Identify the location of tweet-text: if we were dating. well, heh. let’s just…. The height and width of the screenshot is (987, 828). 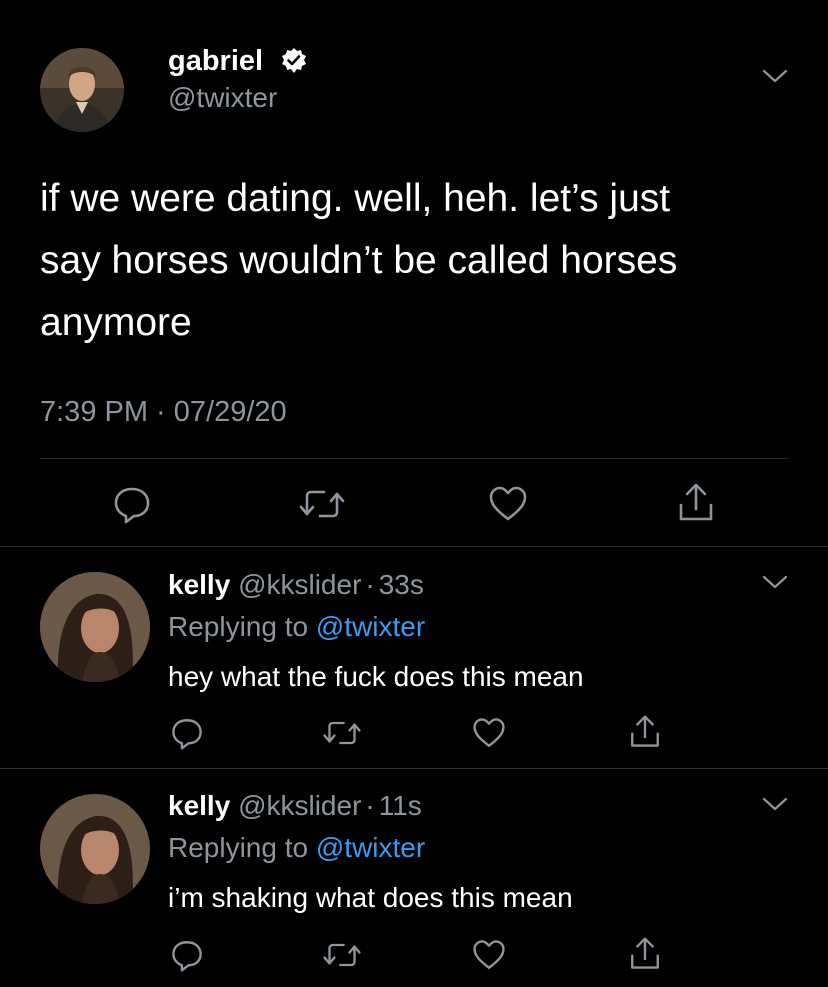
(358, 261).